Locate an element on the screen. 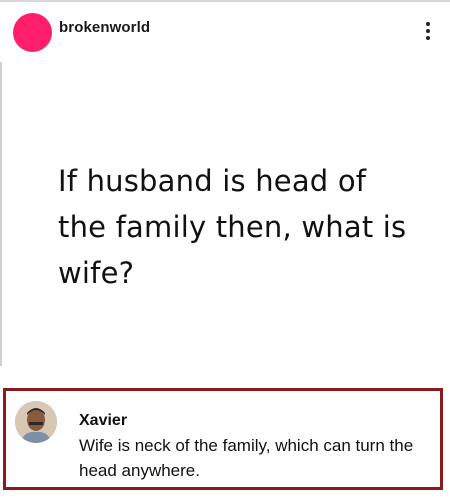 The width and height of the screenshot is (450, 498). user-avatar is located at coordinates (32, 32).